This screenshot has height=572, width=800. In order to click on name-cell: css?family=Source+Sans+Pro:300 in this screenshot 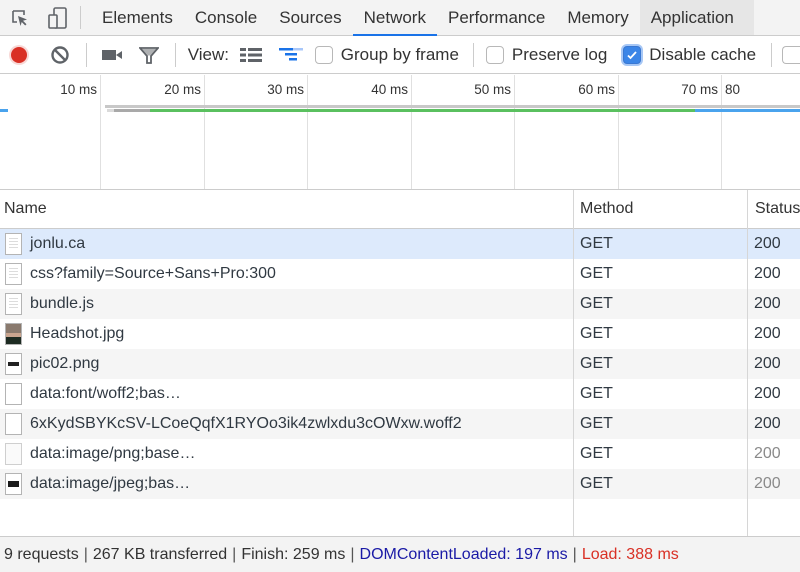, I will do `click(286, 274)`.